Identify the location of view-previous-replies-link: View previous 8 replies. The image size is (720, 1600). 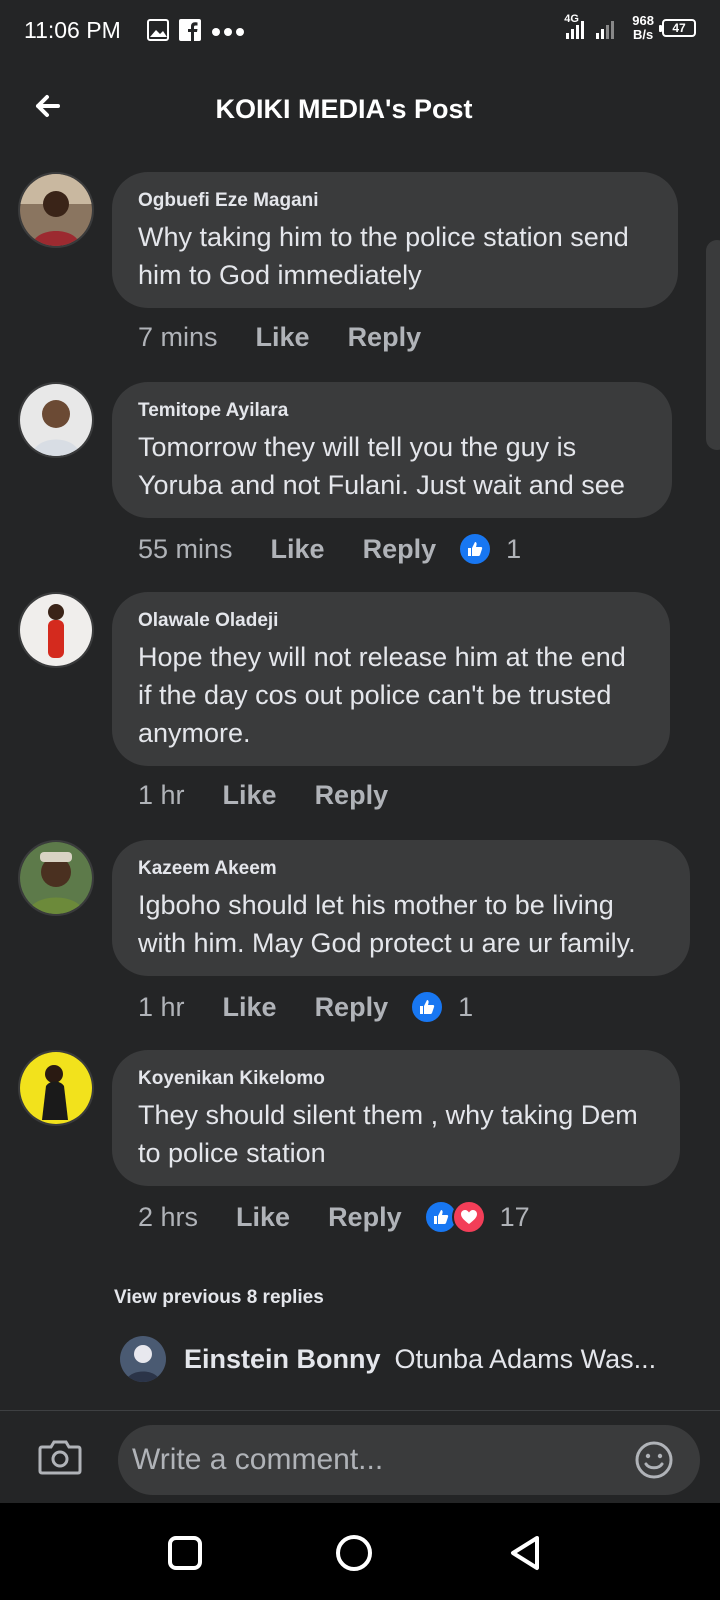
(219, 1298).